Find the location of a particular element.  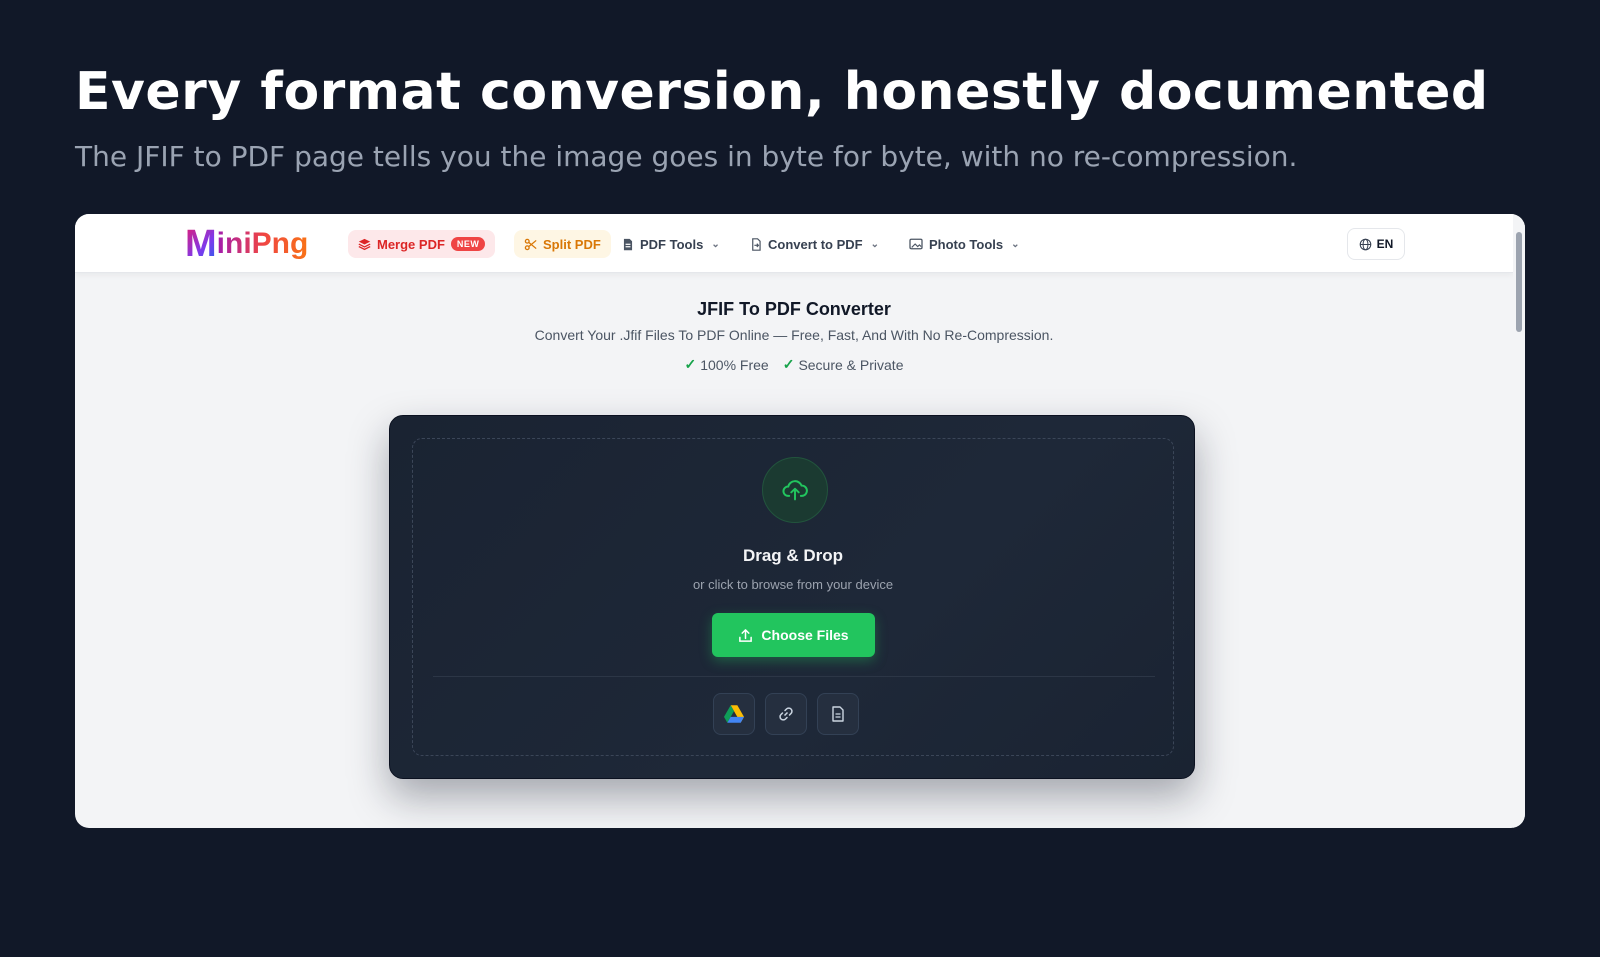

choose-files-label: Choose Files is located at coordinates (805, 635).